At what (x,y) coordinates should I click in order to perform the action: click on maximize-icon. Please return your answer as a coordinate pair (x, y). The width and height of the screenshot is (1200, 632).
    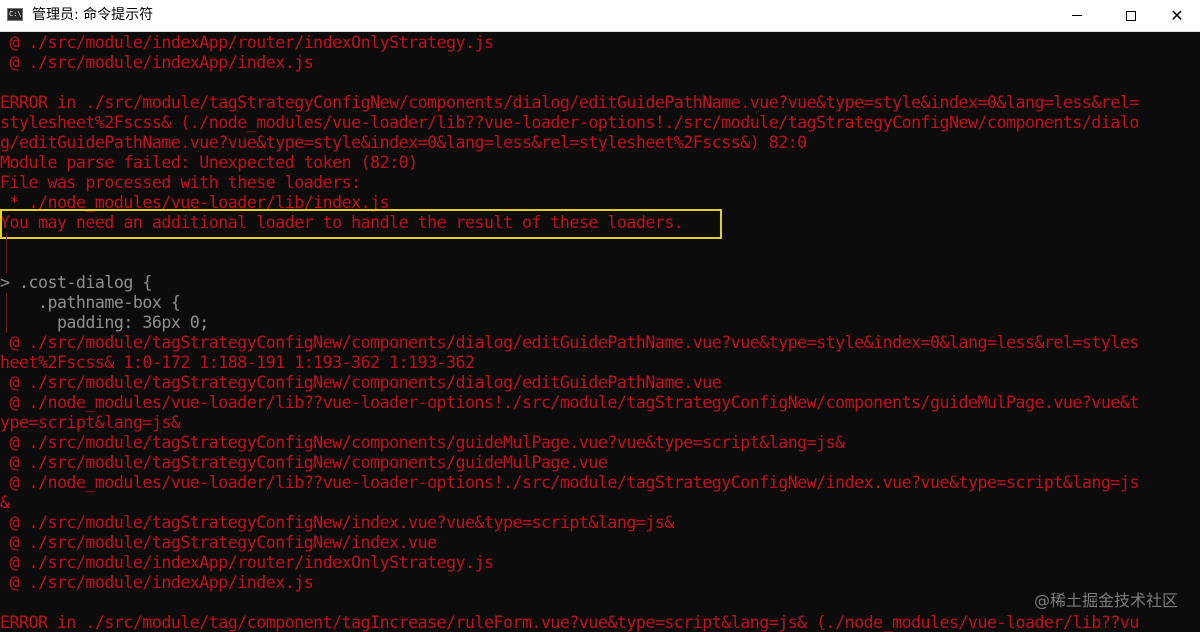
    Looking at the image, I should click on (1131, 15).